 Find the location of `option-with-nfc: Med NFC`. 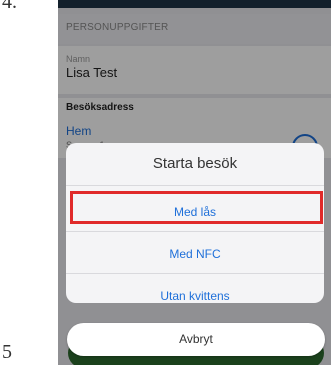

option-with-nfc: Med NFC is located at coordinates (195, 254).